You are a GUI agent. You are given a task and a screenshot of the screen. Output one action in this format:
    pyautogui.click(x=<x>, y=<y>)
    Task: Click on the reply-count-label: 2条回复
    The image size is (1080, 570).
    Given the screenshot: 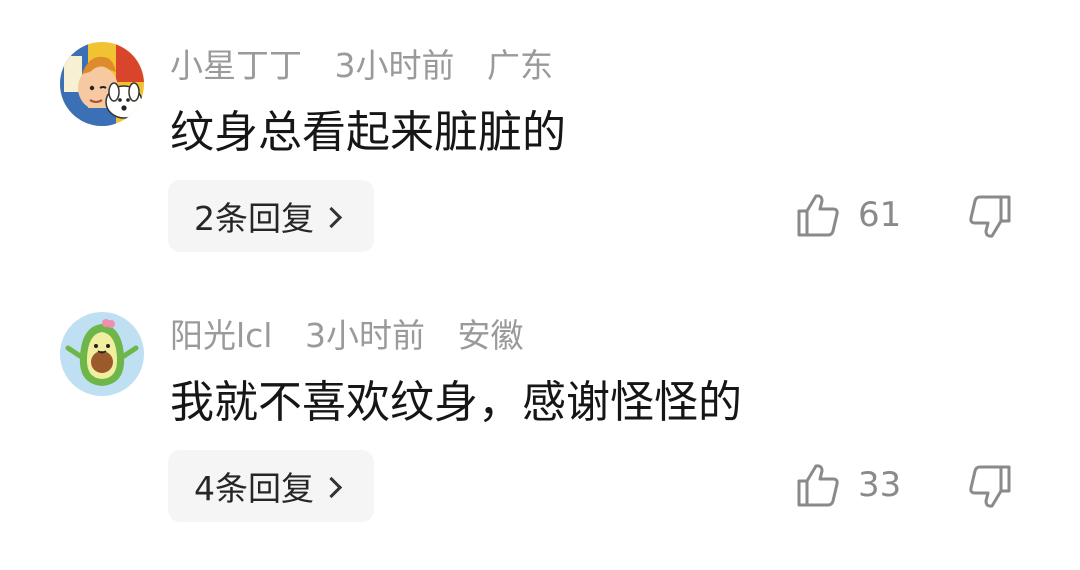 What is the action you would take?
    pyautogui.click(x=254, y=218)
    